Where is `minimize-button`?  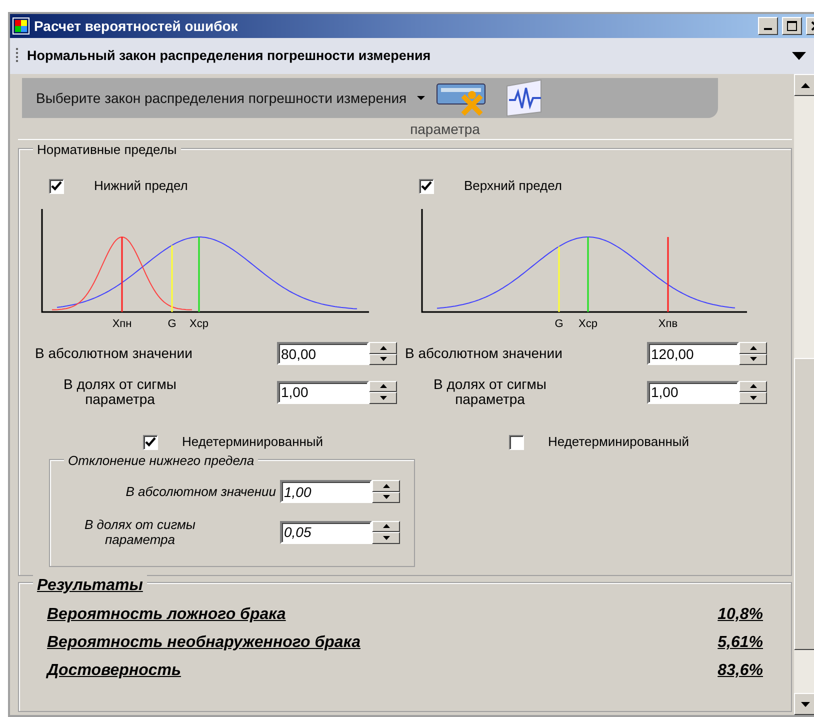 minimize-button is located at coordinates (768, 26).